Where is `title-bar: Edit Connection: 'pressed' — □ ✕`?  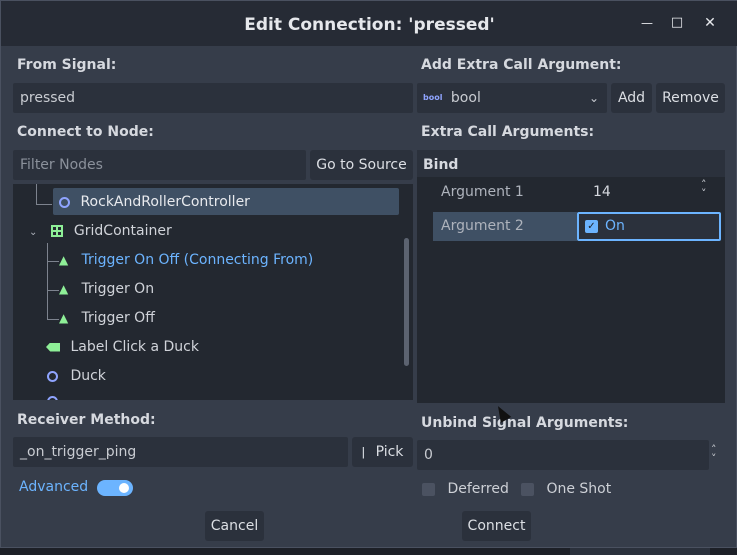
title-bar: Edit Connection: 'pressed' — □ ✕ is located at coordinates (369, 23).